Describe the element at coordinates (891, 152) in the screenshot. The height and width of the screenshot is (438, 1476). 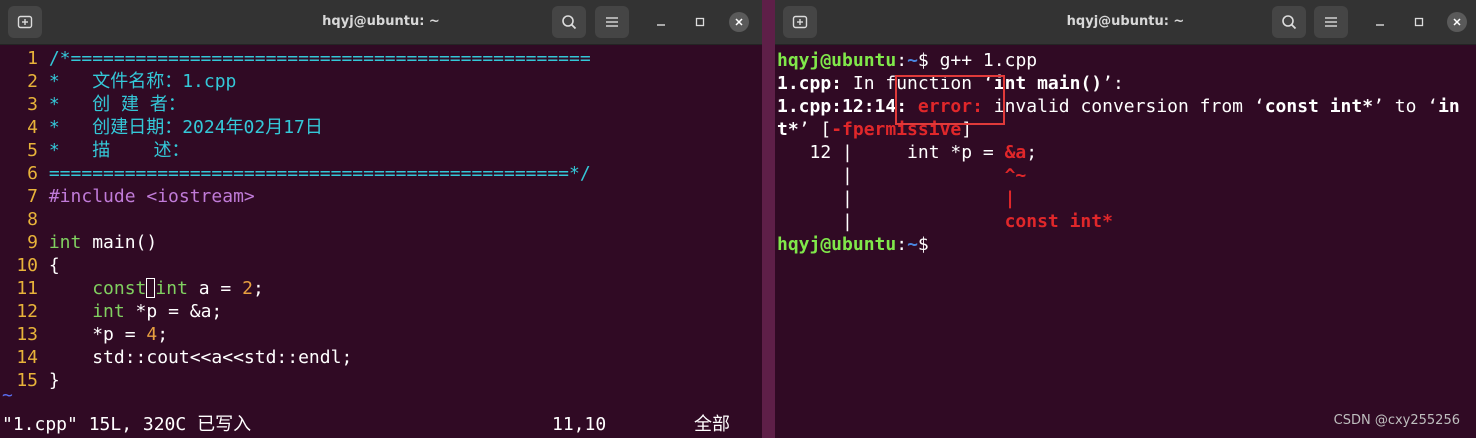
I see `output-token: 12 | int *p =` at that location.